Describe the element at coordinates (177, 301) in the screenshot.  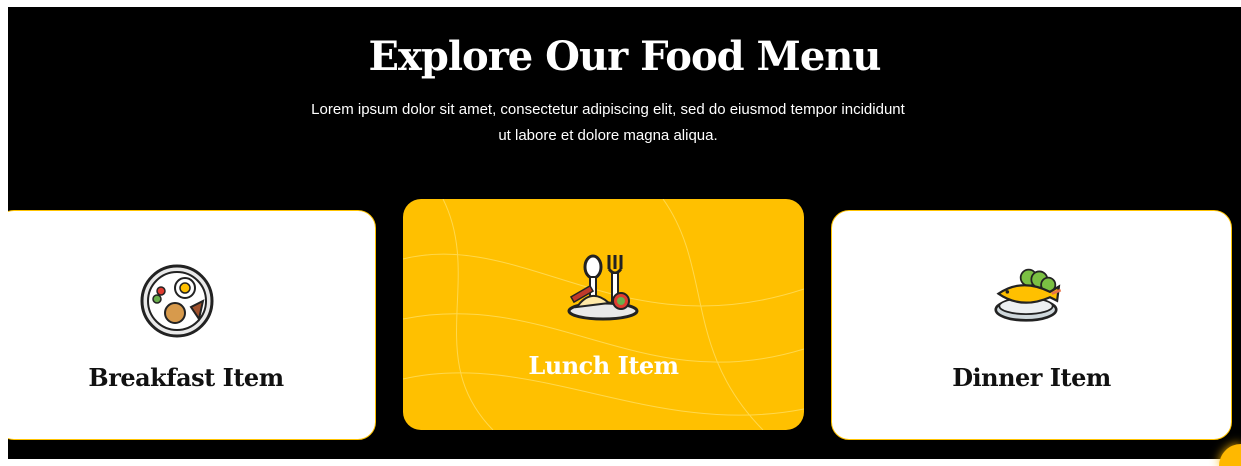
I see `breakfast-plate-icon` at that location.